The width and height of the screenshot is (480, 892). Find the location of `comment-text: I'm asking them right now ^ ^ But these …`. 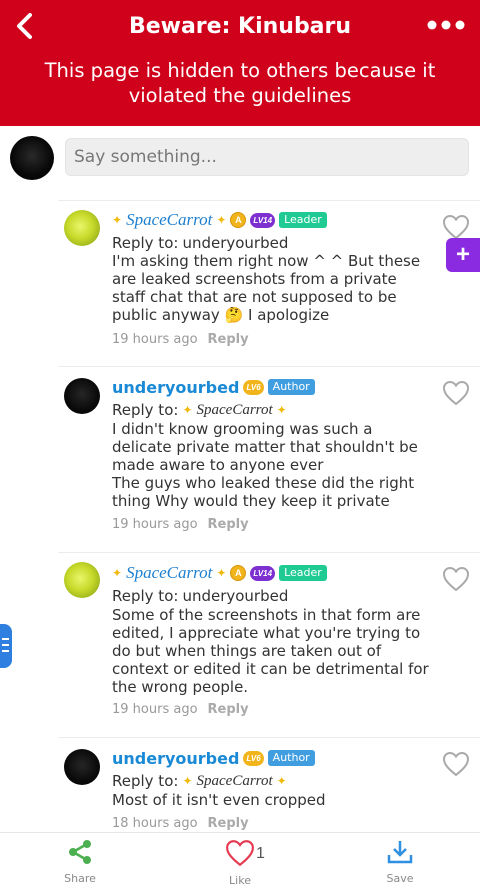

comment-text: I'm asking them right now ^ ^ But these … is located at coordinates (266, 288).